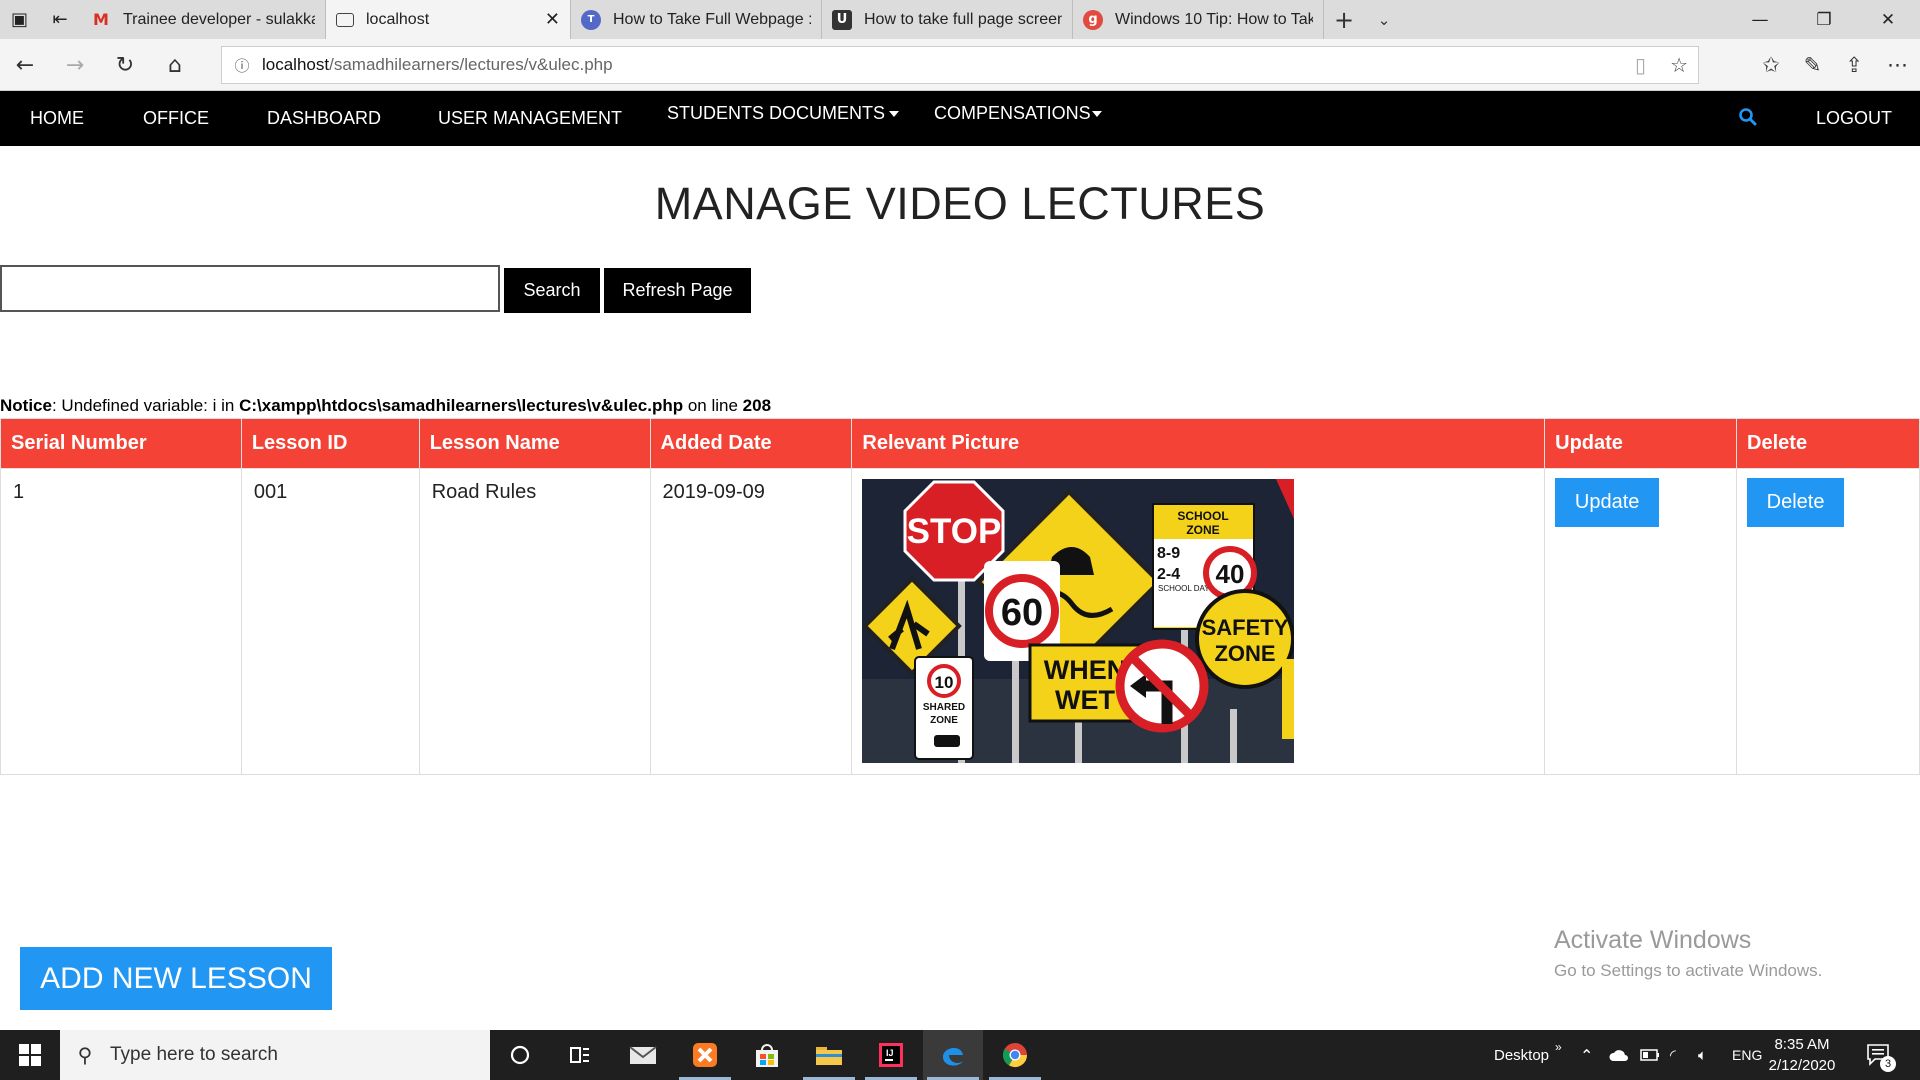 The image size is (1920, 1080). I want to click on windows-logo-icon, so click(30, 1055).